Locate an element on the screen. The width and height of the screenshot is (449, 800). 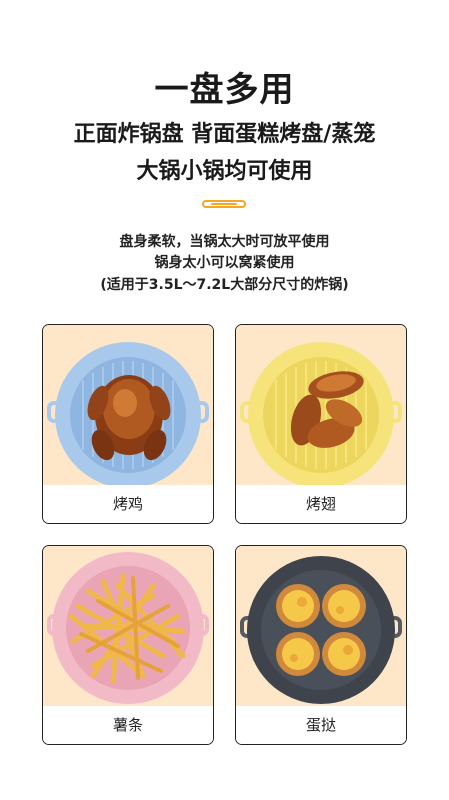
page-title: 一盘多用 is located at coordinates (224, 90).